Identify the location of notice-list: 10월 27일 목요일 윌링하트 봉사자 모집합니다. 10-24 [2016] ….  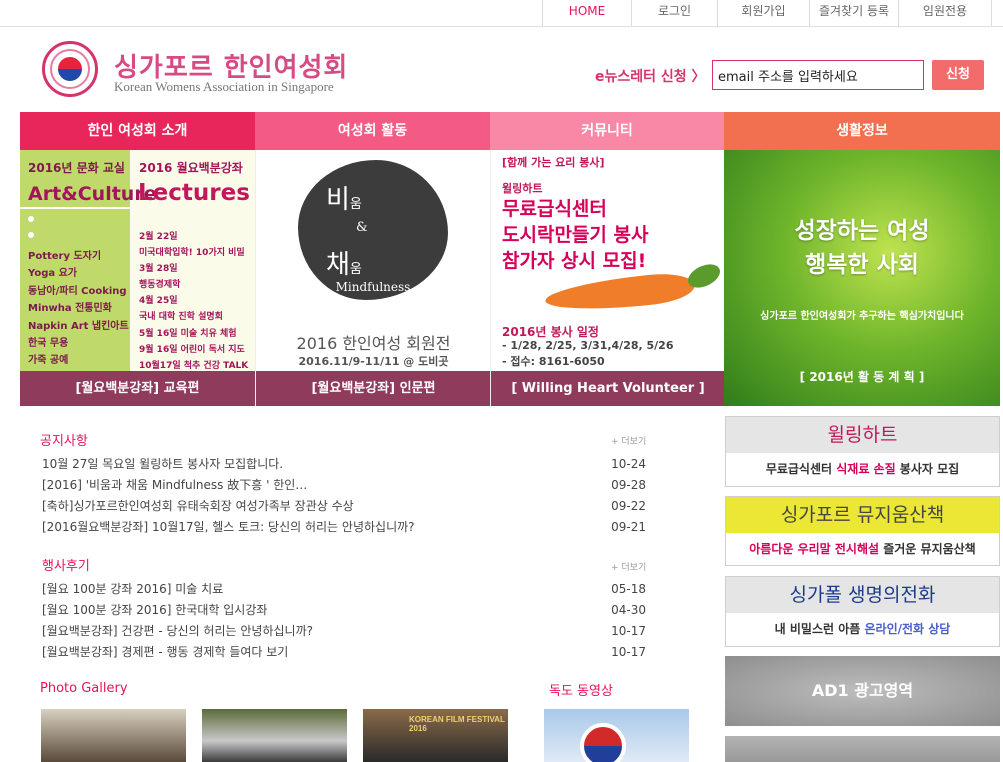
(344, 496).